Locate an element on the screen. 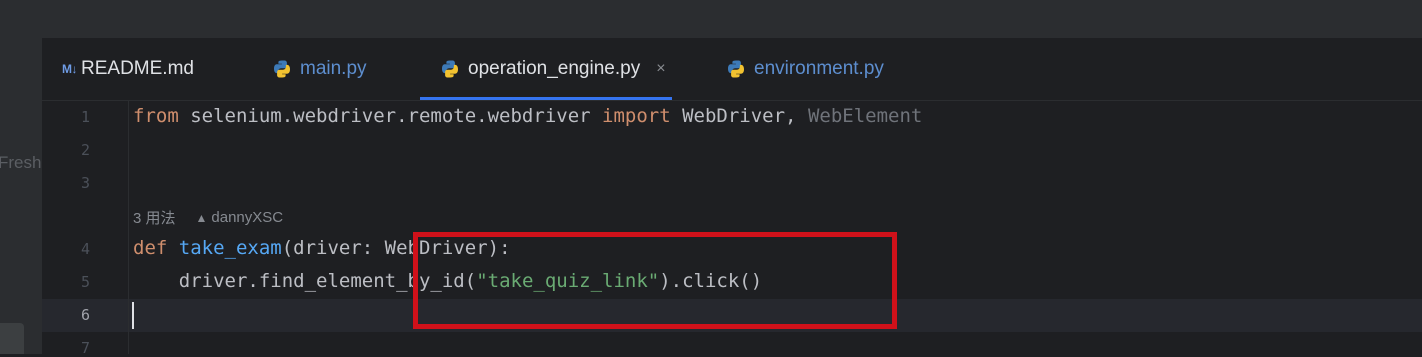 The image size is (1422, 357). tab-main-py: main.py is located at coordinates (319, 69).